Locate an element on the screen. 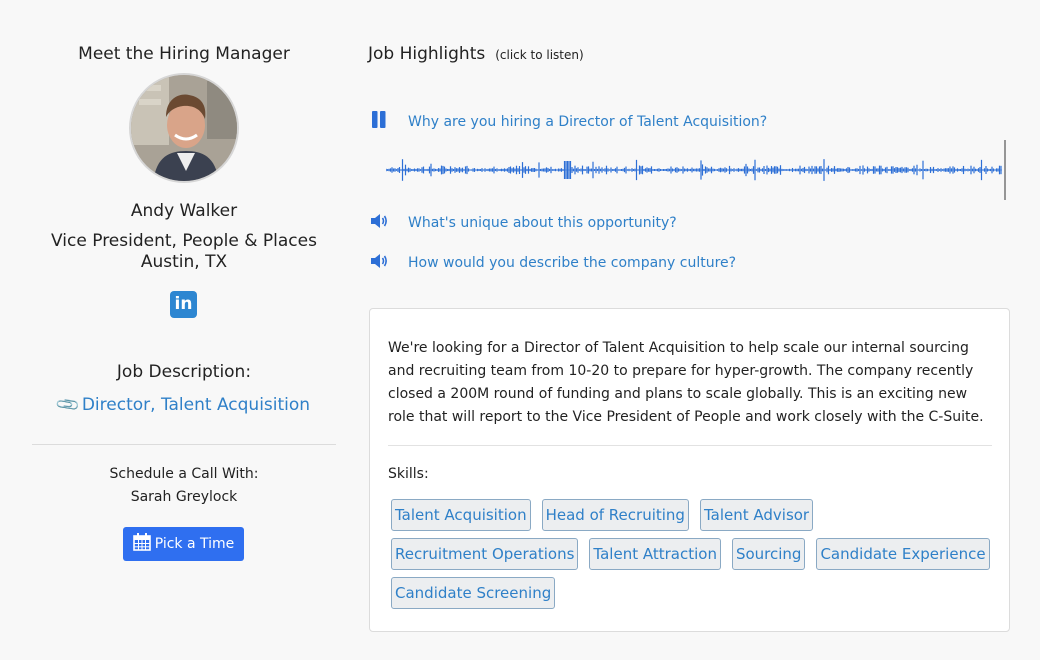  job-description-link: 📎Director, Talent Acquisition is located at coordinates (184, 404).